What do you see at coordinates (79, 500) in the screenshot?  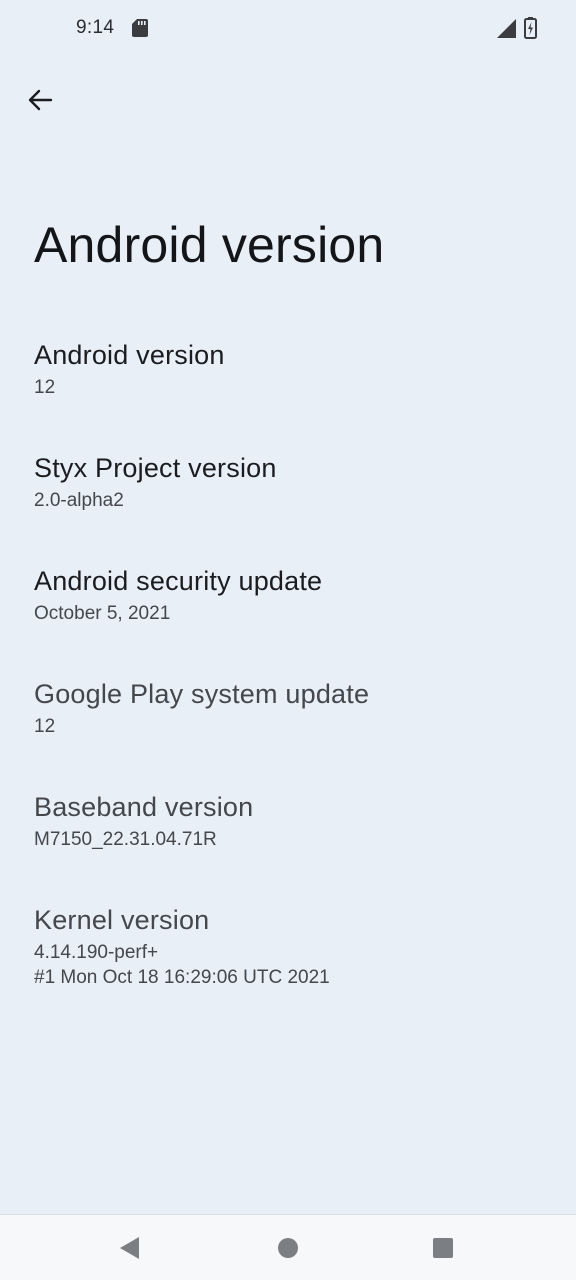 I see `pref-summary-line: 2.0-alpha2` at bounding box center [79, 500].